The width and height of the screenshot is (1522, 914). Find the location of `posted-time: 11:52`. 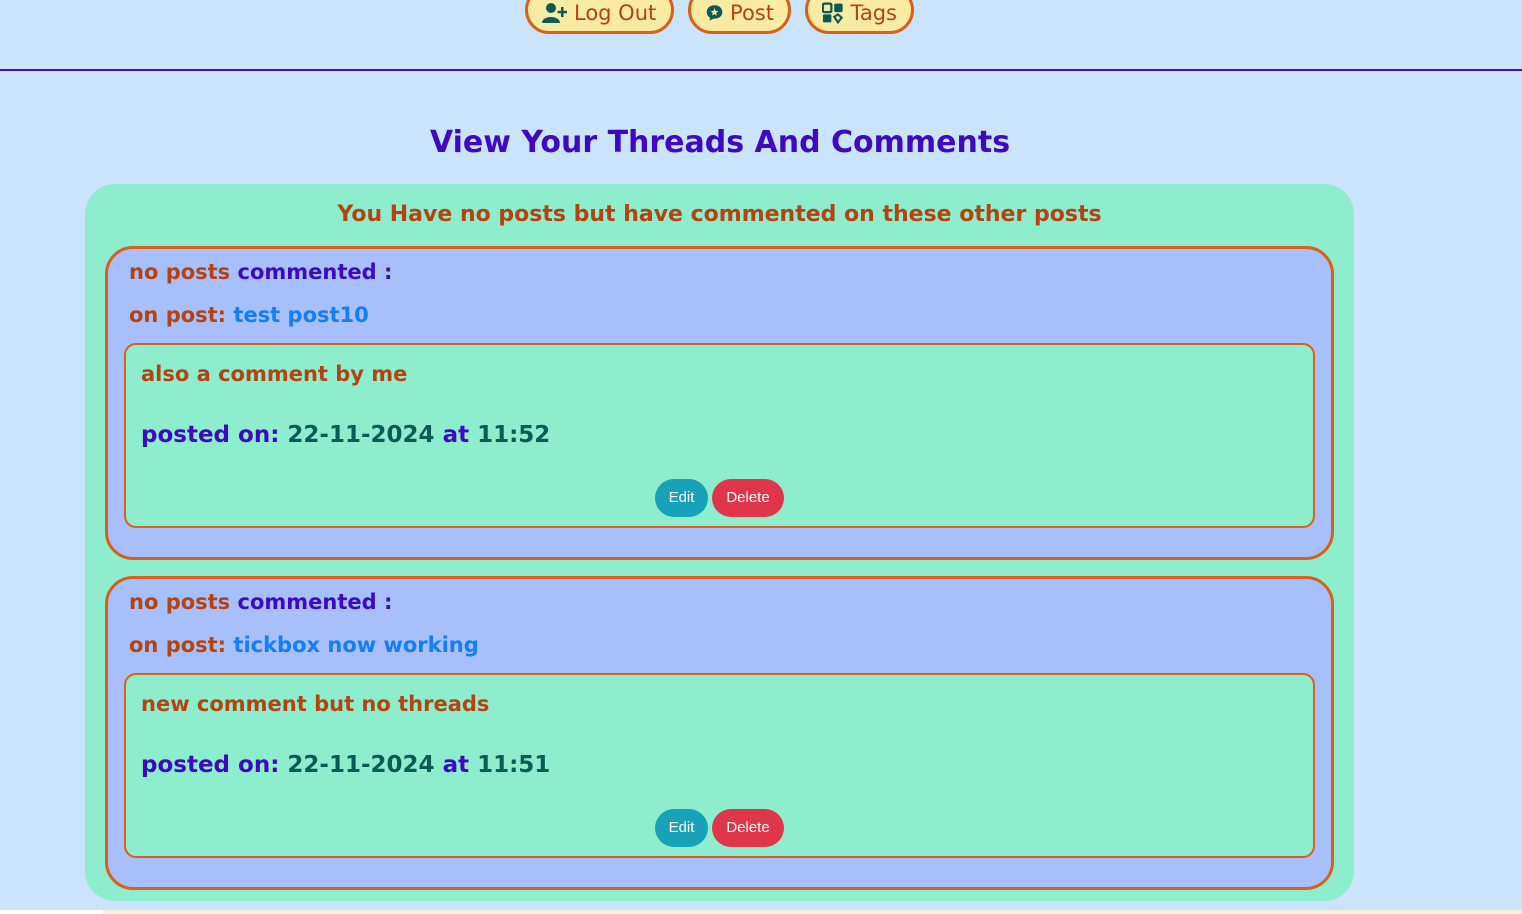

posted-time: 11:52 is located at coordinates (514, 435).